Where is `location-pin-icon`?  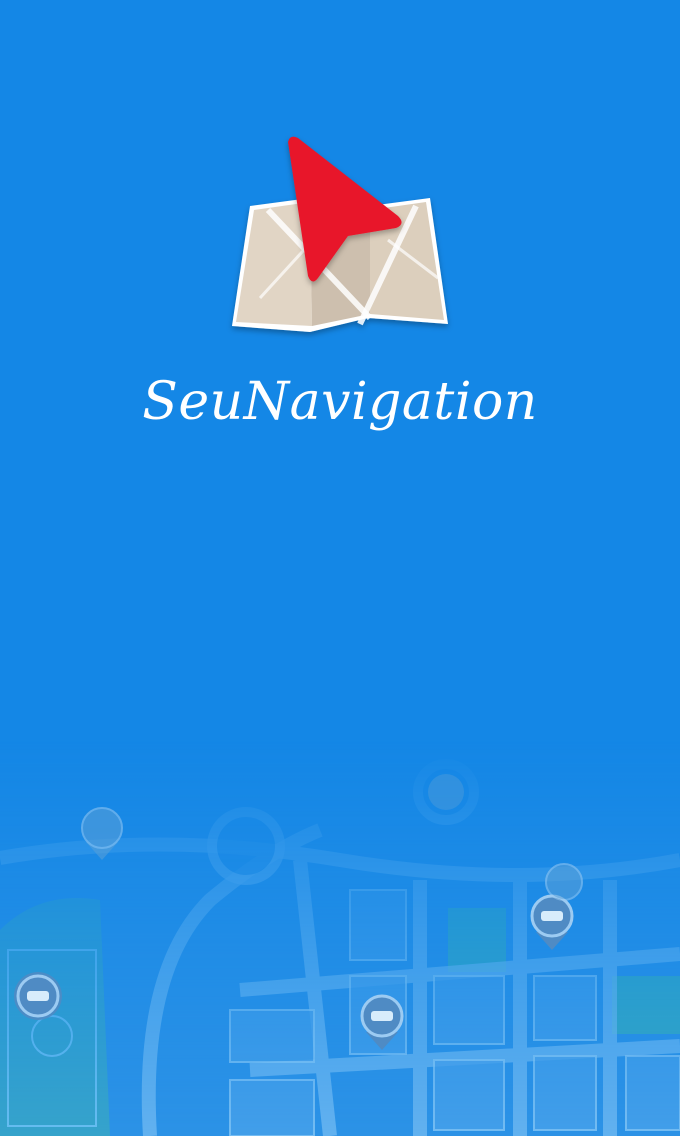 location-pin-icon is located at coordinates (446, 792).